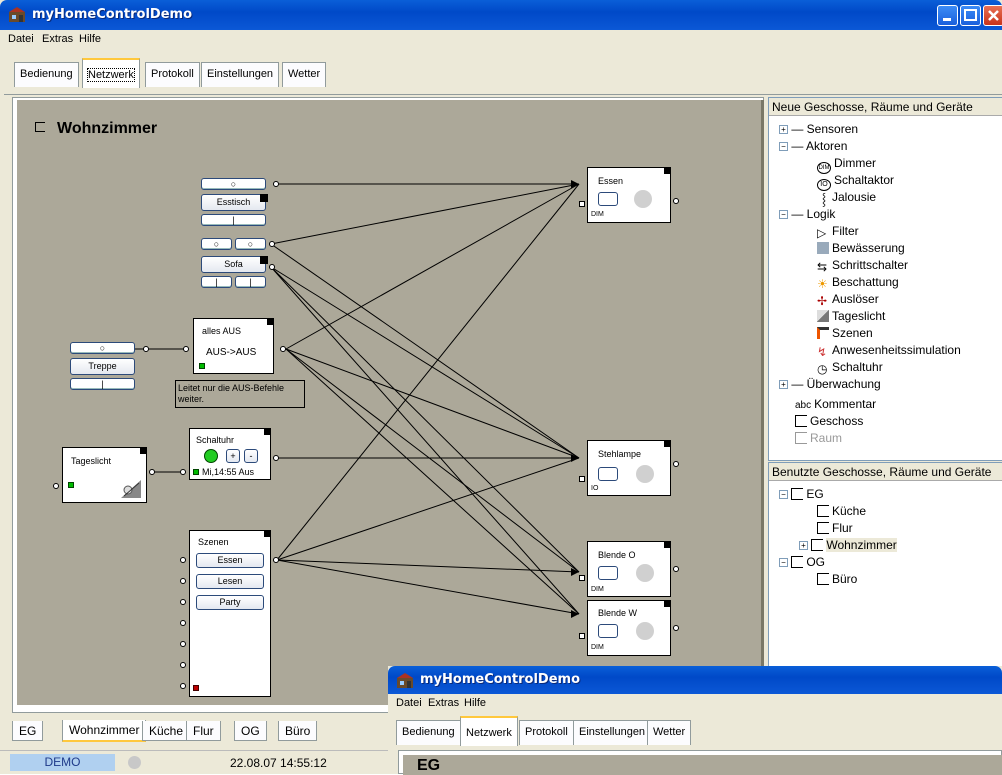 Image resolution: width=1002 pixels, height=775 pixels. Describe the element at coordinates (230, 560) in the screenshot. I see `scene-essen-button: Essen` at that location.